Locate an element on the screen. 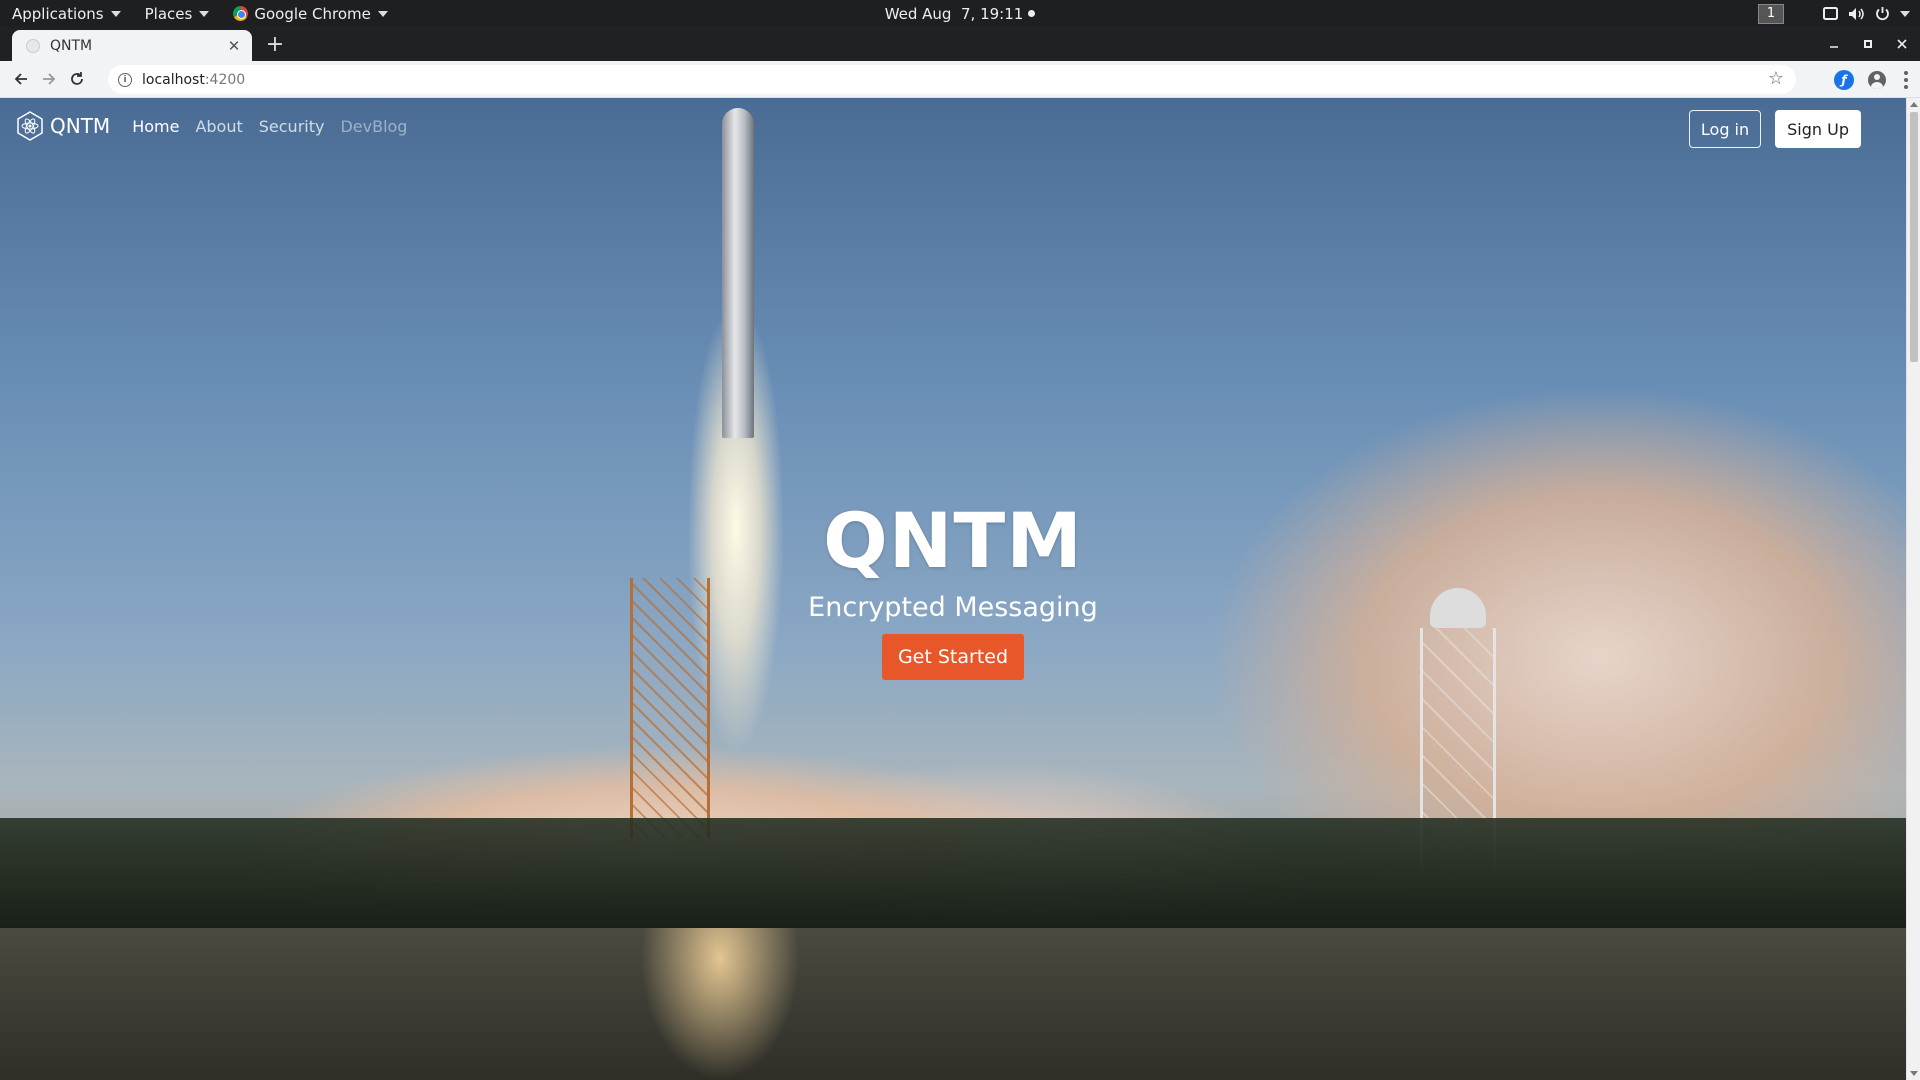 The image size is (1920, 1080). close-window-icon is located at coordinates (1902, 44).